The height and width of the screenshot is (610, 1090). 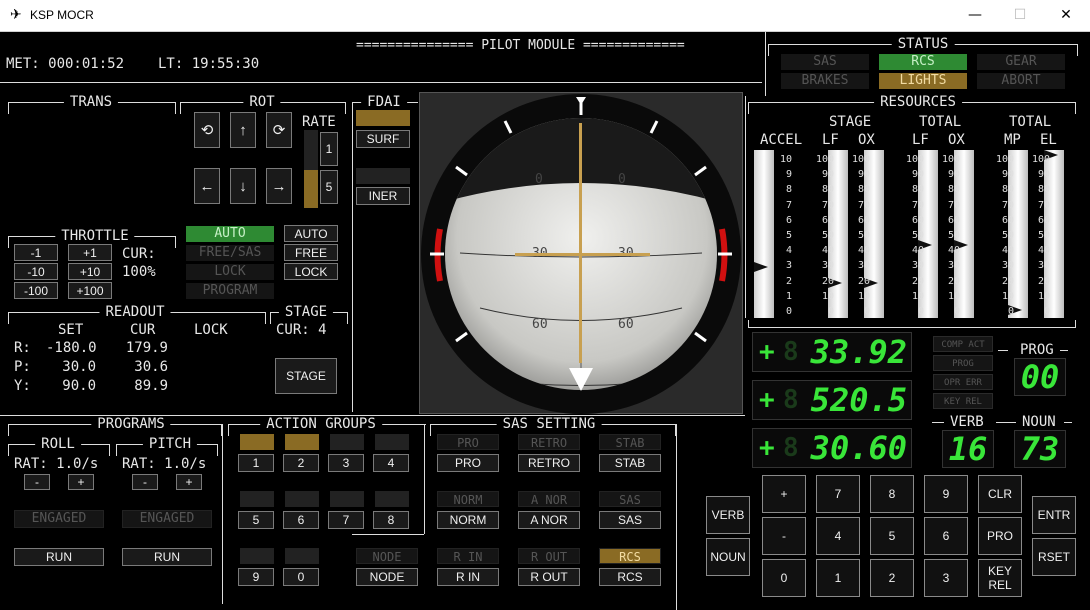 What do you see at coordinates (1066, 15) in the screenshot?
I see `close-button: ✕` at bounding box center [1066, 15].